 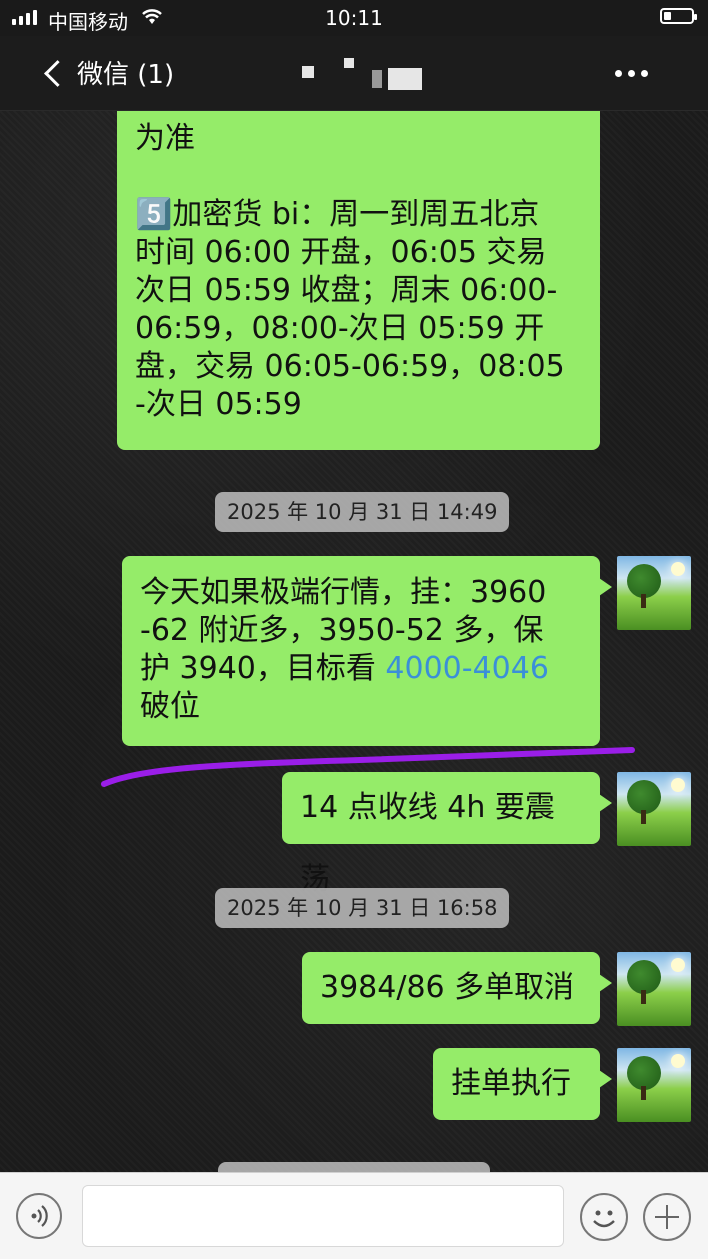 What do you see at coordinates (343, 592) in the screenshot?
I see `message-line: 今天如果极端行情，挂：3960` at bounding box center [343, 592].